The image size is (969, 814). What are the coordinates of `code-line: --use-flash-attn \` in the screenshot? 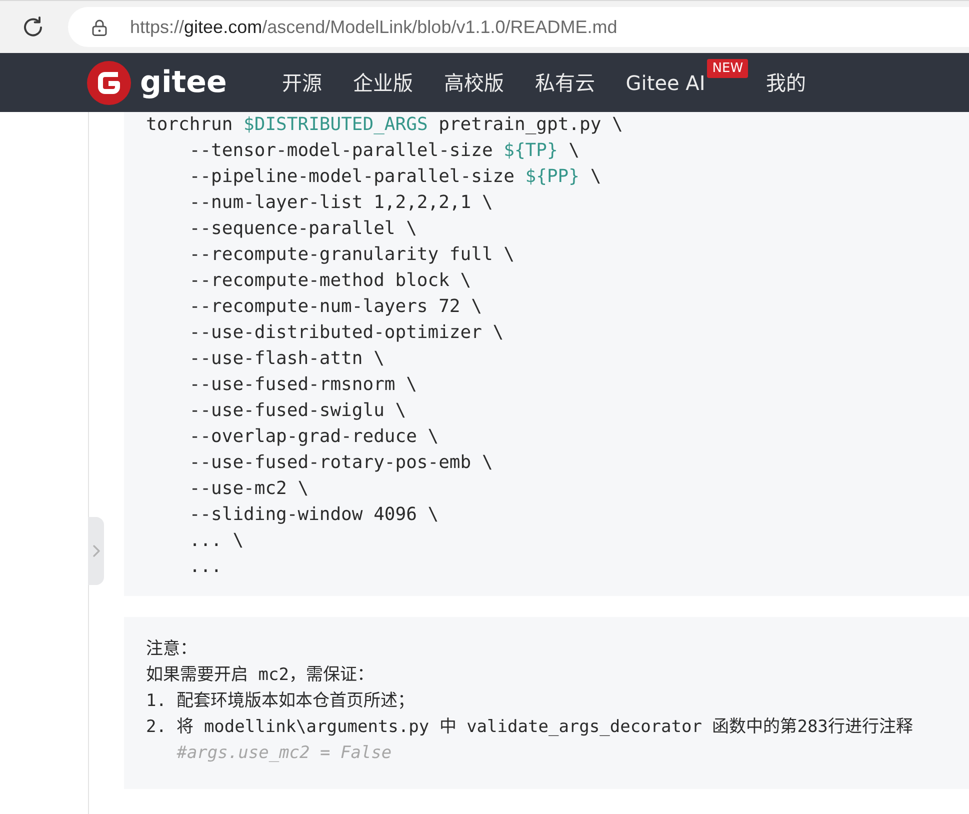 It's located at (286, 359).